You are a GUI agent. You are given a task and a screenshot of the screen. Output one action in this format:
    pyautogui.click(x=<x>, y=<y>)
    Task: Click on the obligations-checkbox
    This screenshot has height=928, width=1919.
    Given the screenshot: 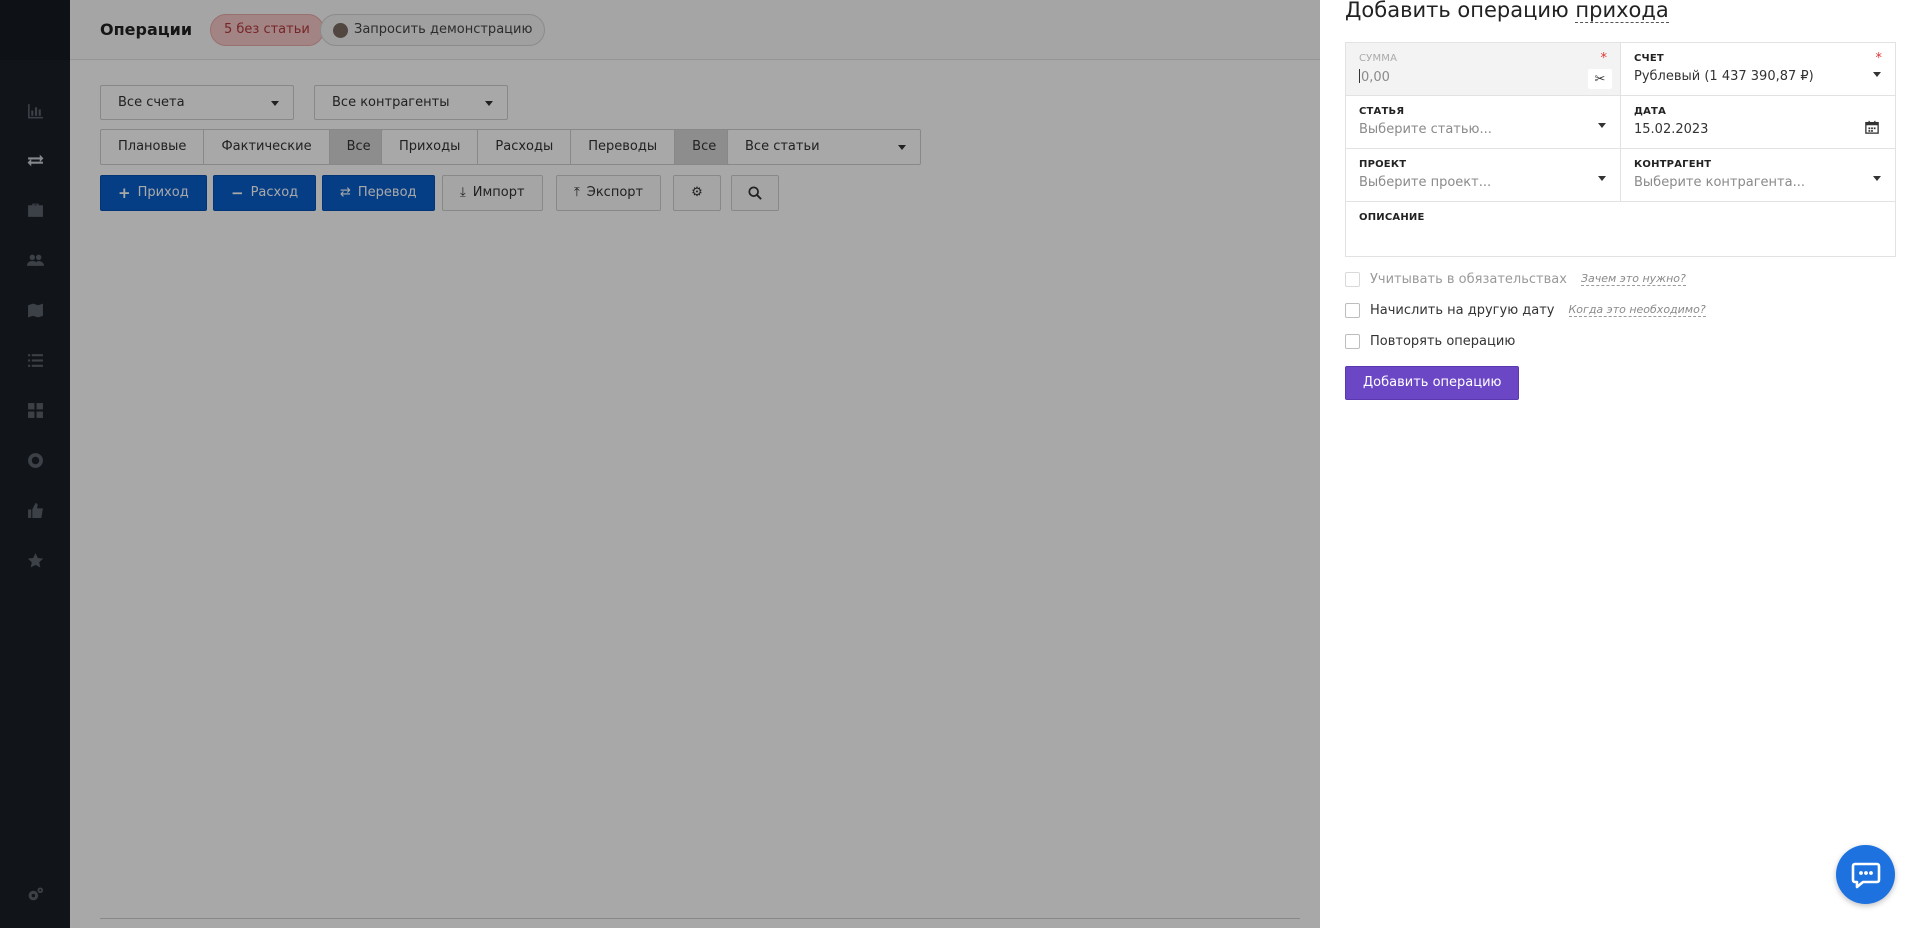 What is the action you would take?
    pyautogui.click(x=1352, y=279)
    